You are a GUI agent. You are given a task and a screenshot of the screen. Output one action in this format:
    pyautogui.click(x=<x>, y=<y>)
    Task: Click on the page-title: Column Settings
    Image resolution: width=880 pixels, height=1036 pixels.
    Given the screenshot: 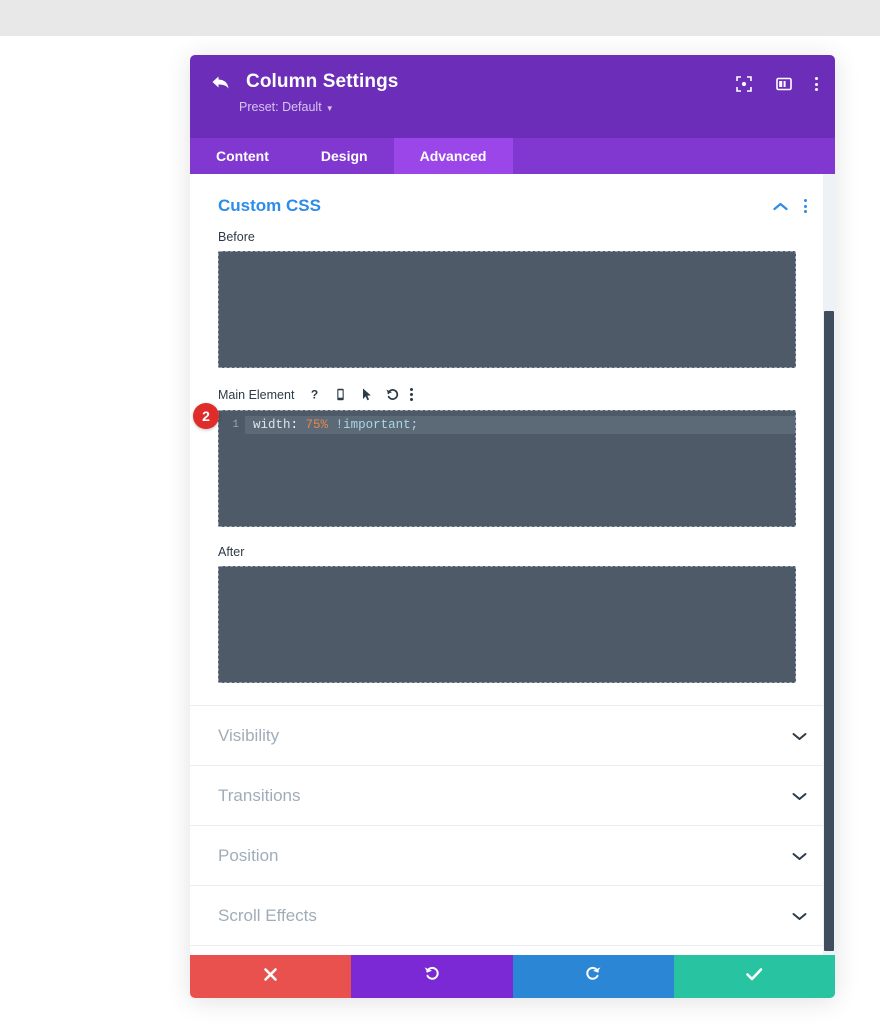 What is the action you would take?
    pyautogui.click(x=322, y=81)
    